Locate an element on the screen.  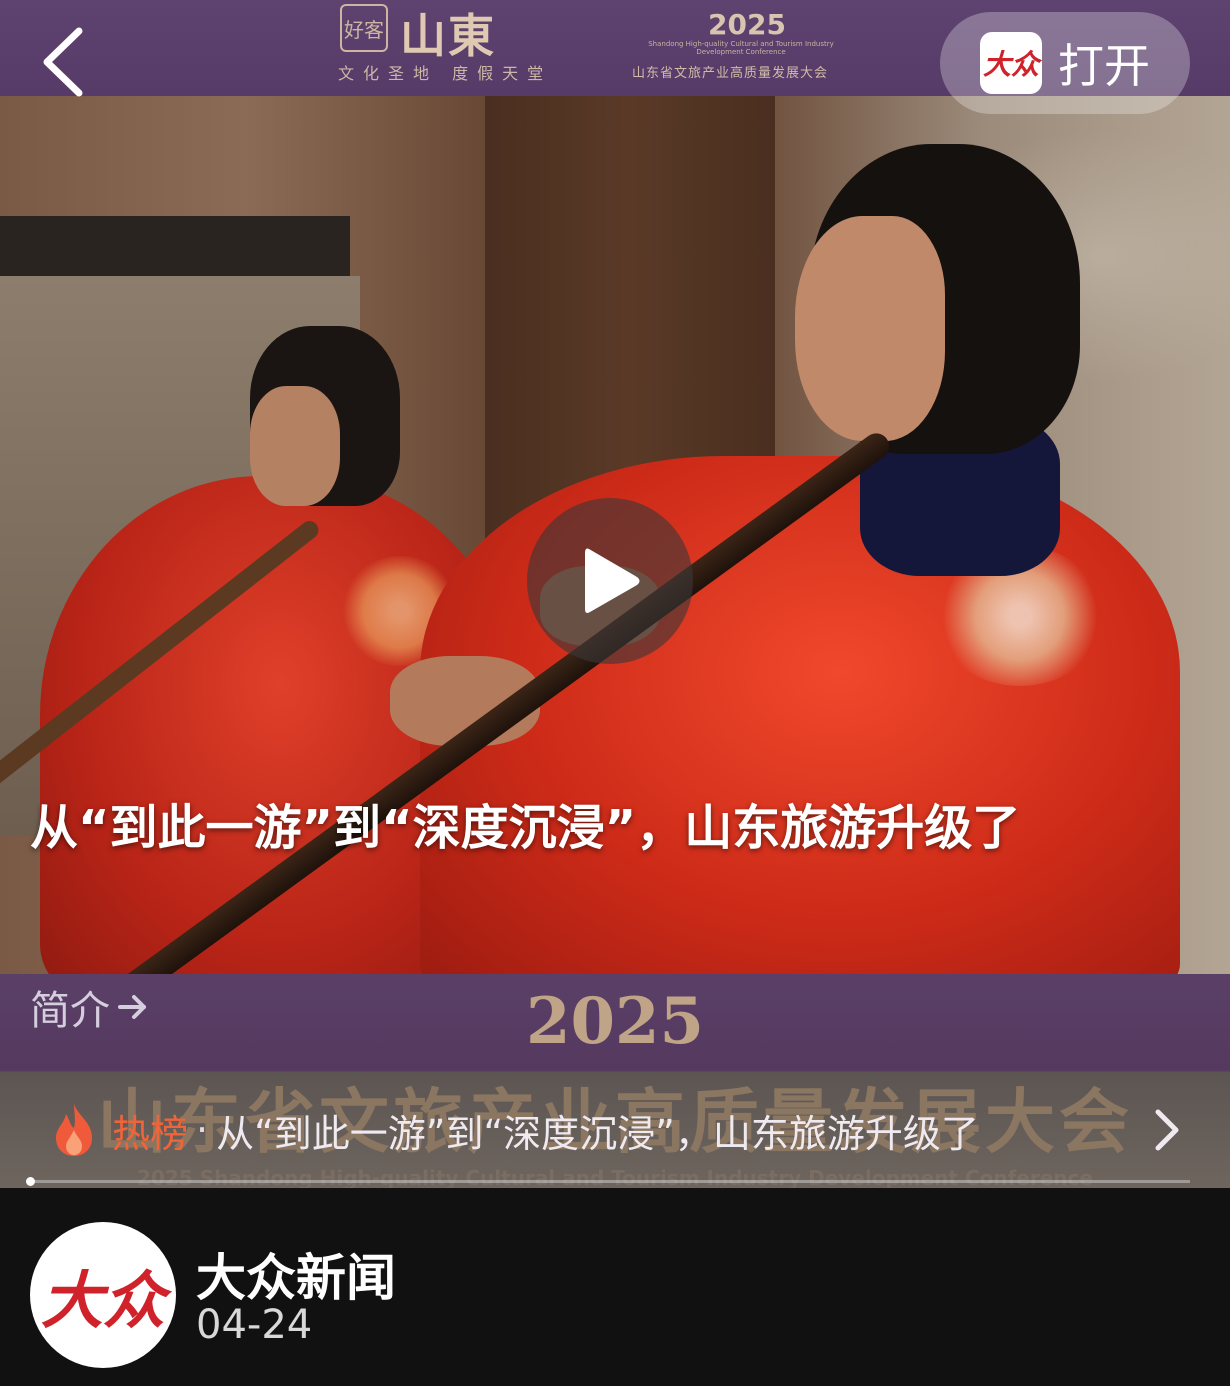
app-logo-icon: 大众 is located at coordinates (1011, 63).